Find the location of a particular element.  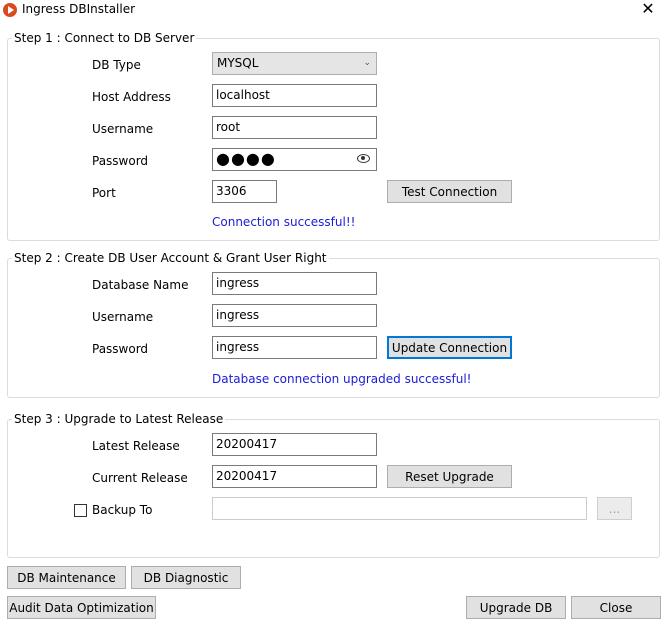

step3-legend: Step 3 : Upgrade to Latest Release is located at coordinates (119, 419).